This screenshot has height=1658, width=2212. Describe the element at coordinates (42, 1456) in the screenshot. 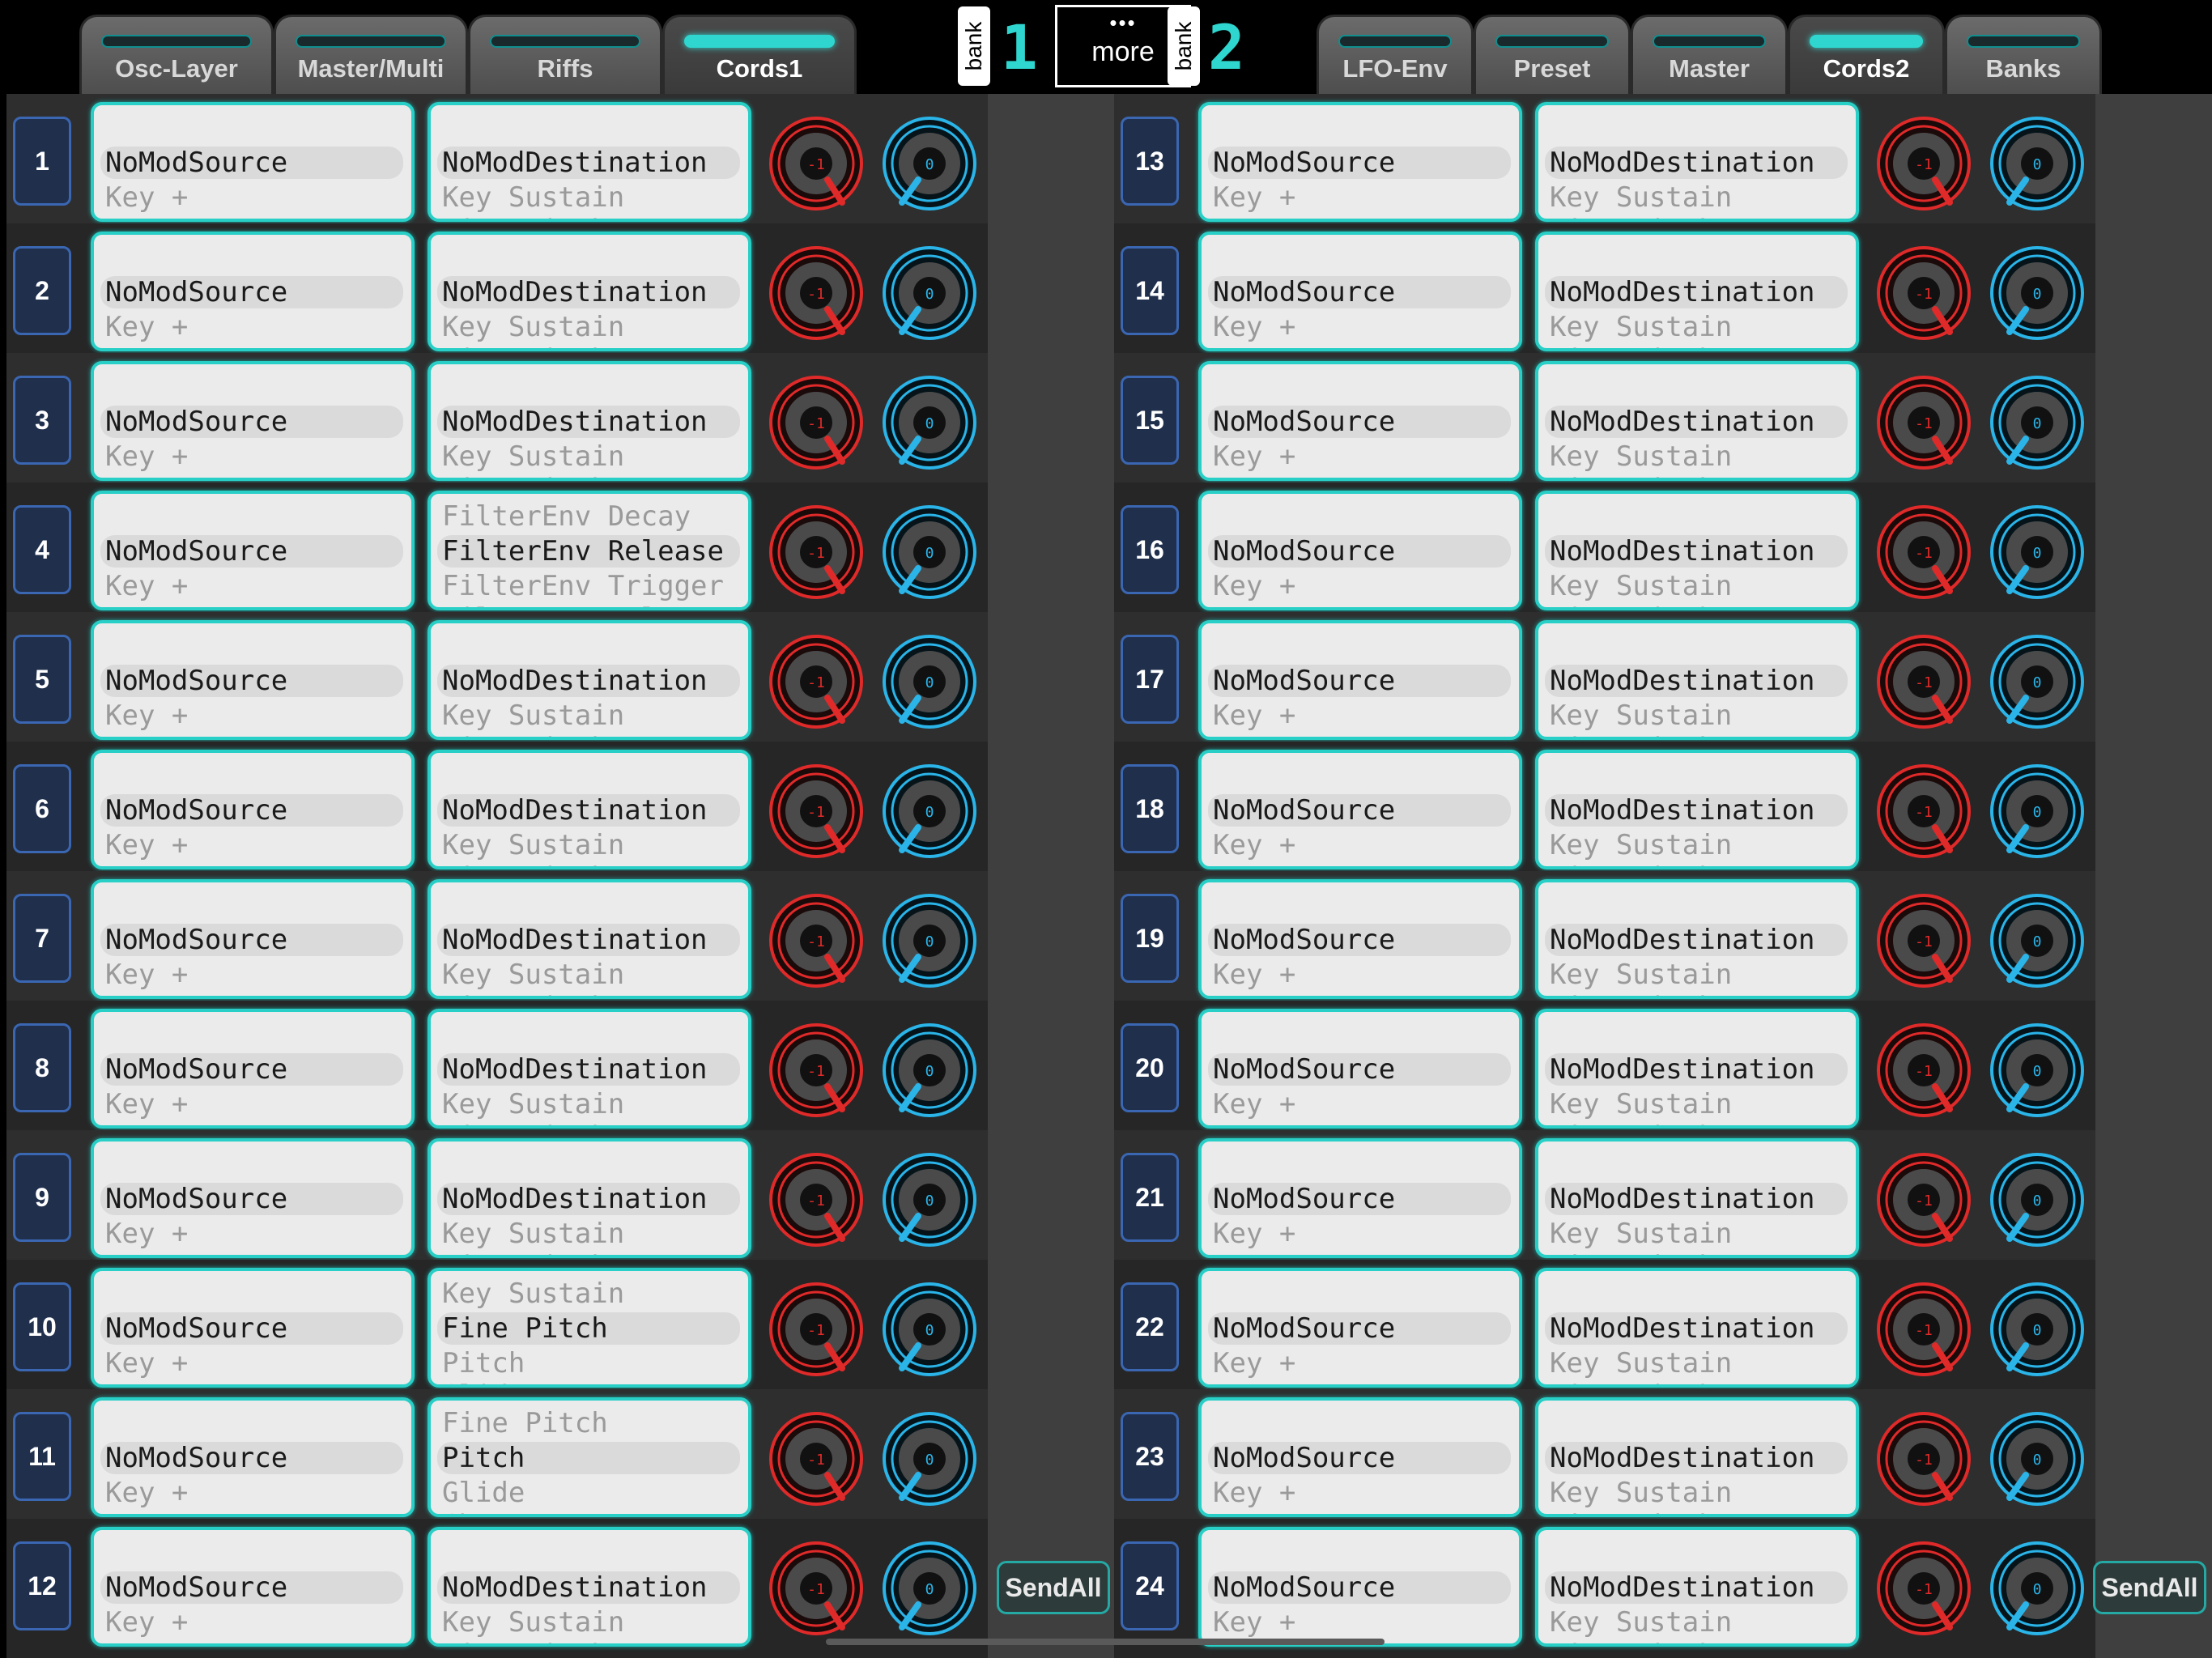

I see `cord-number-button: 11` at that location.